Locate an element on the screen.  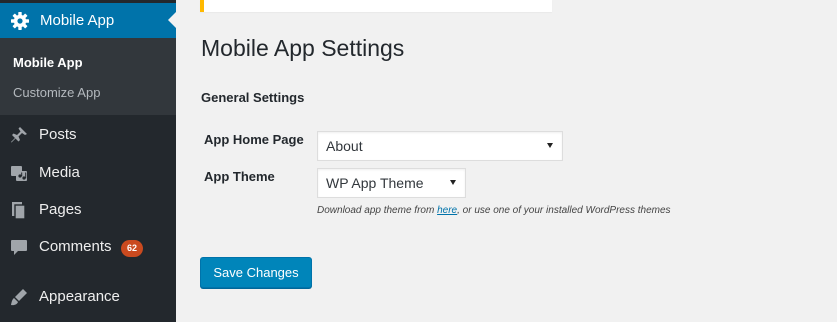
comment-bubble-icon is located at coordinates (19, 247).